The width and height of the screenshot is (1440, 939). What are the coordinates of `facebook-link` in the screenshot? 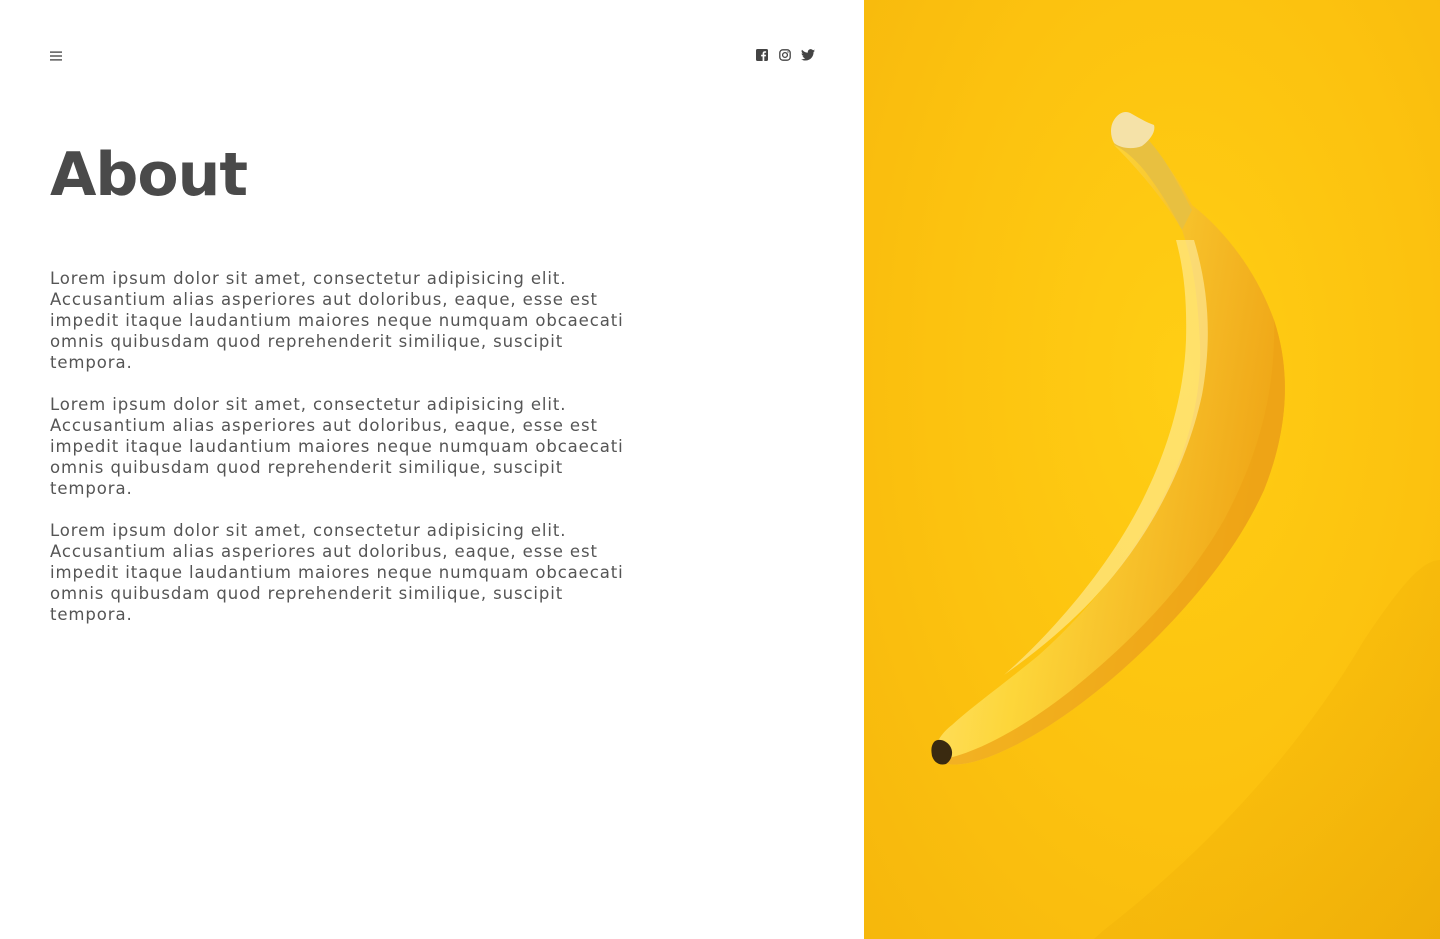 It's located at (762, 55).